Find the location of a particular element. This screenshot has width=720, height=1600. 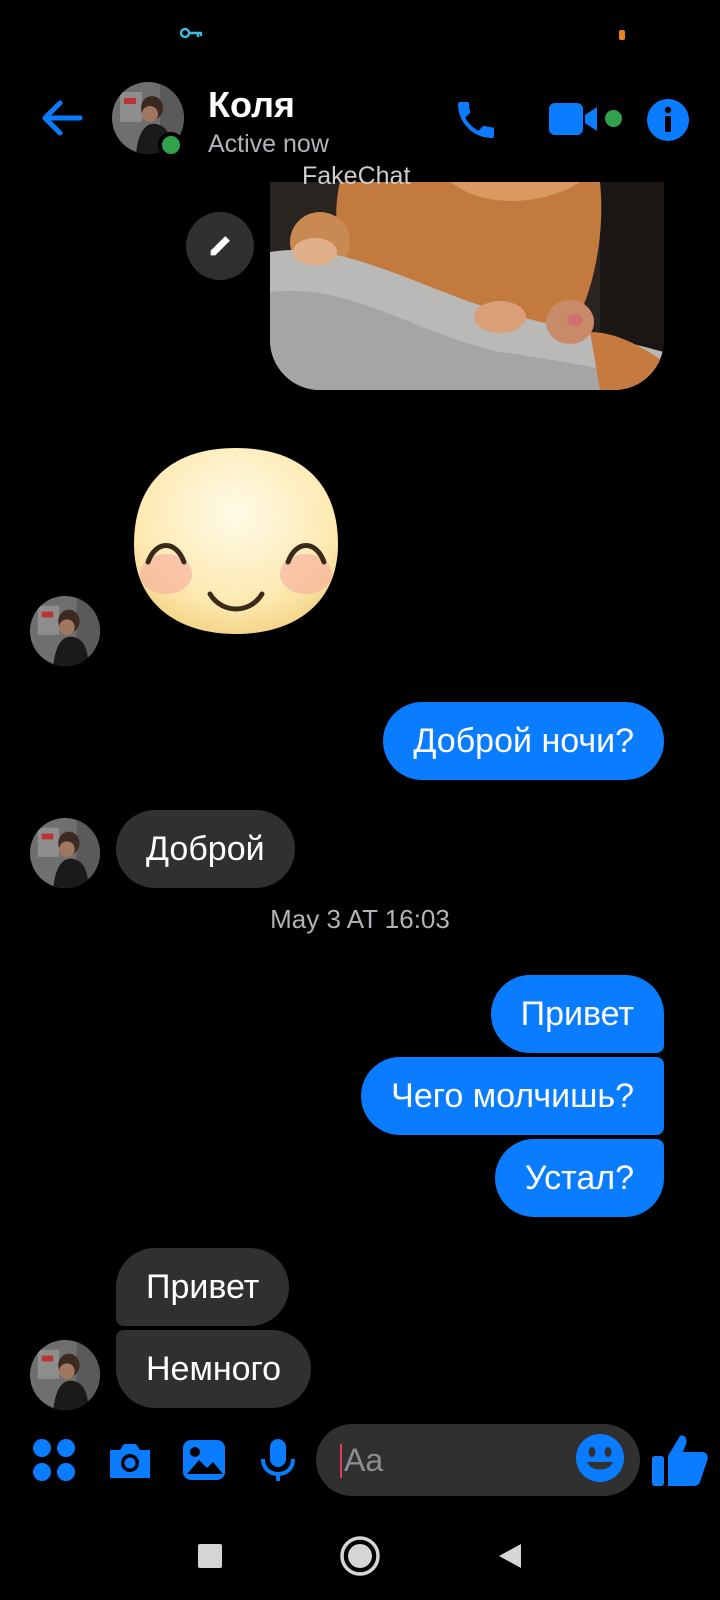

camera-icon is located at coordinates (130, 1461).